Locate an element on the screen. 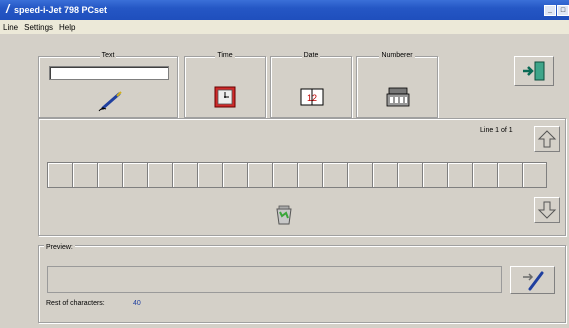 The height and width of the screenshot is (328, 569). menu-line: Line is located at coordinates (10, 27).